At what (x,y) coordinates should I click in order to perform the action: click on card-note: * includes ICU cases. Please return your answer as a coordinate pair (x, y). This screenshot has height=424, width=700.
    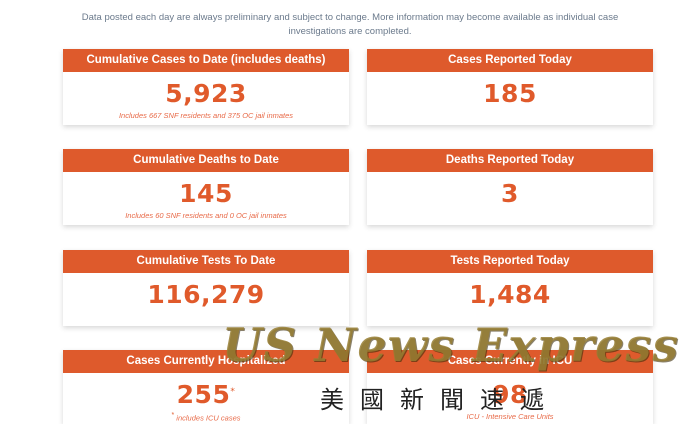
    Looking at the image, I should click on (206, 417).